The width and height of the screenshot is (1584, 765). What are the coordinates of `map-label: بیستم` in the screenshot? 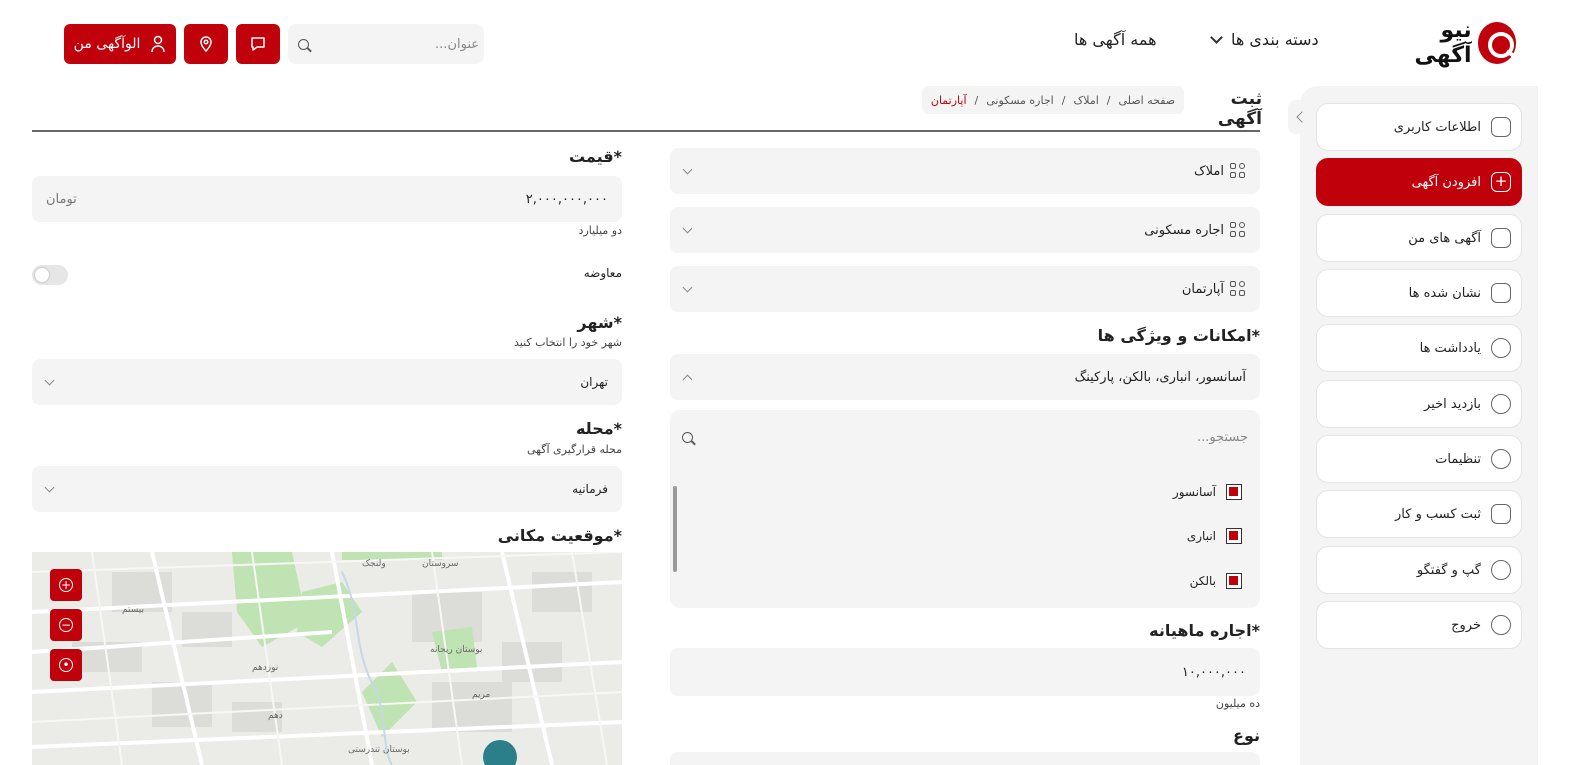 It's located at (133, 610).